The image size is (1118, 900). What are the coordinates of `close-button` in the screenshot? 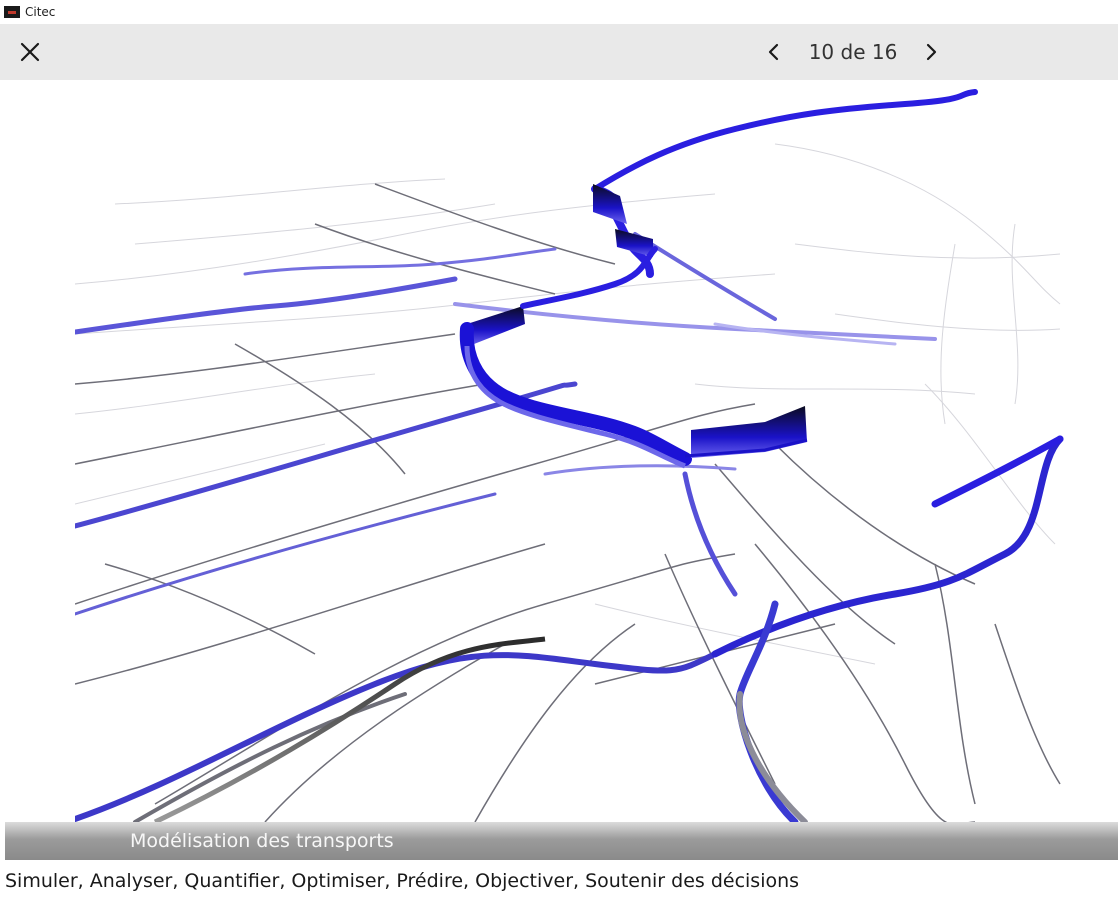 It's located at (30, 52).